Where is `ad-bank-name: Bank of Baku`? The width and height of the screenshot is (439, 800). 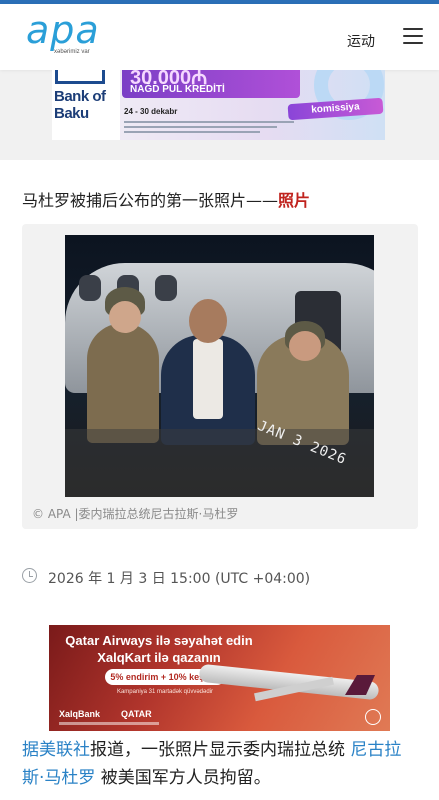 ad-bank-name: Bank of Baku is located at coordinates (80, 105).